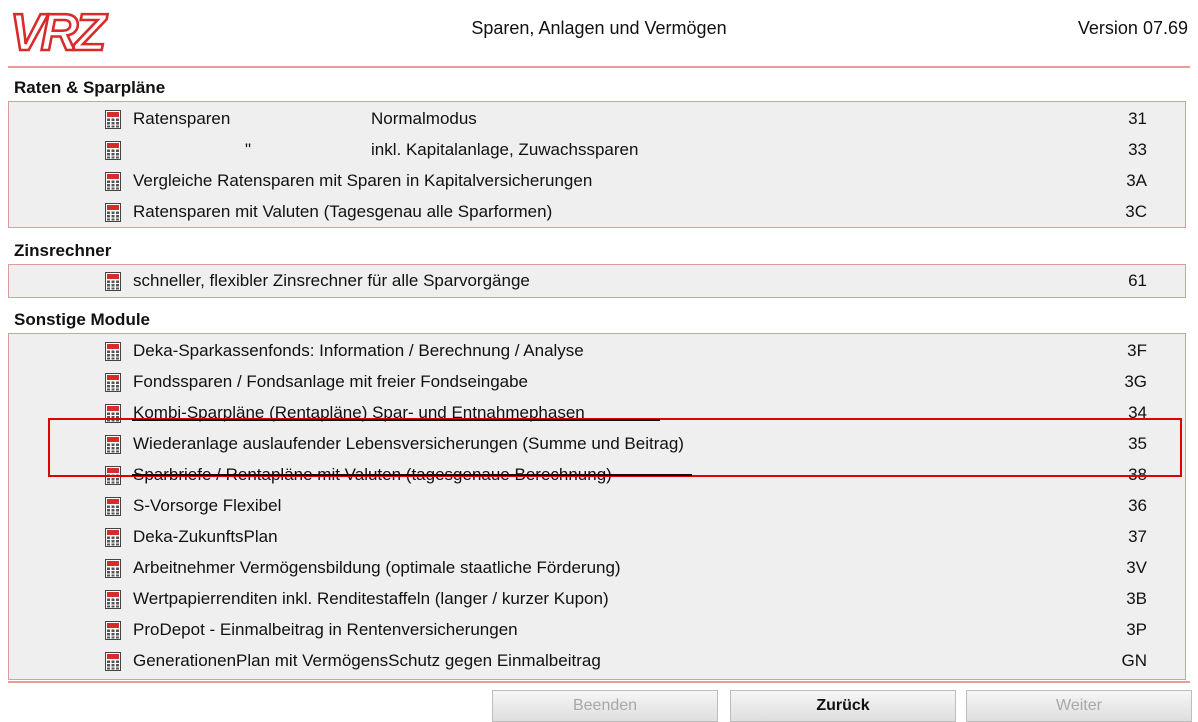  What do you see at coordinates (843, 706) in the screenshot?
I see `zurueck-button: Zurück` at bounding box center [843, 706].